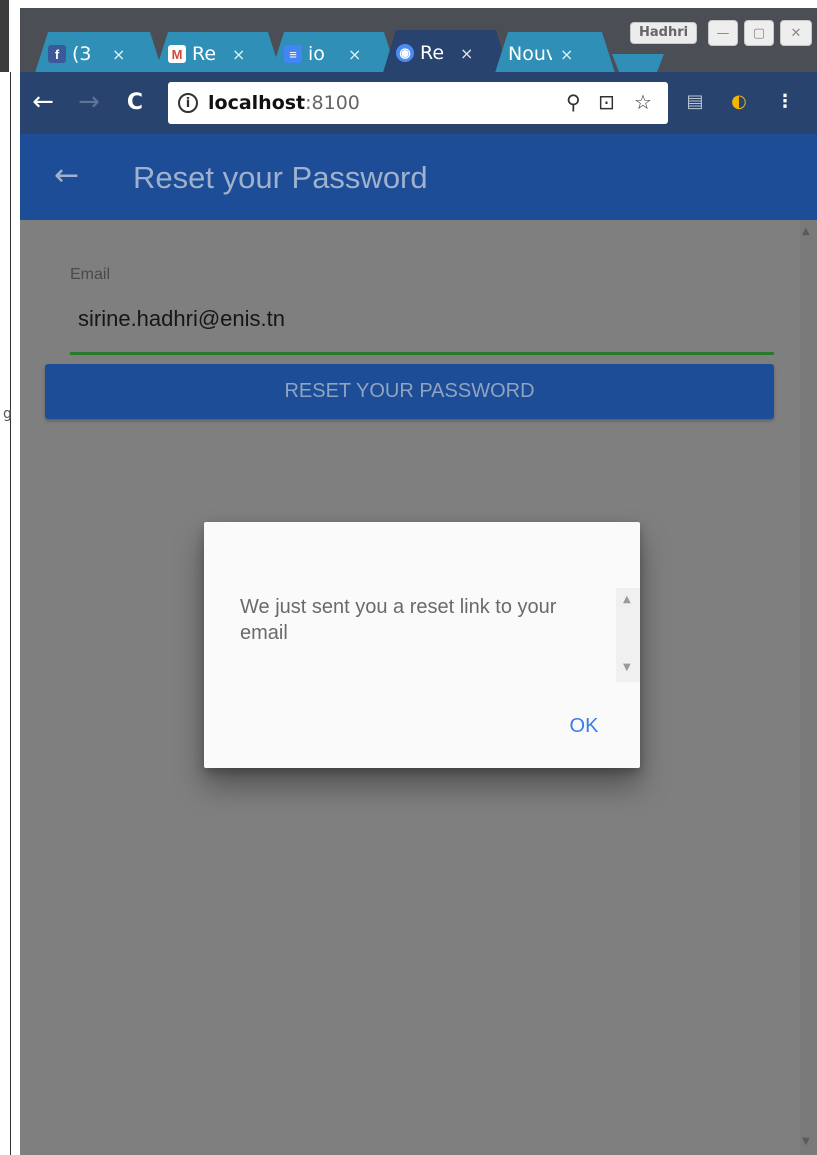  I want to click on tab-title: Nouv, so click(530, 54).